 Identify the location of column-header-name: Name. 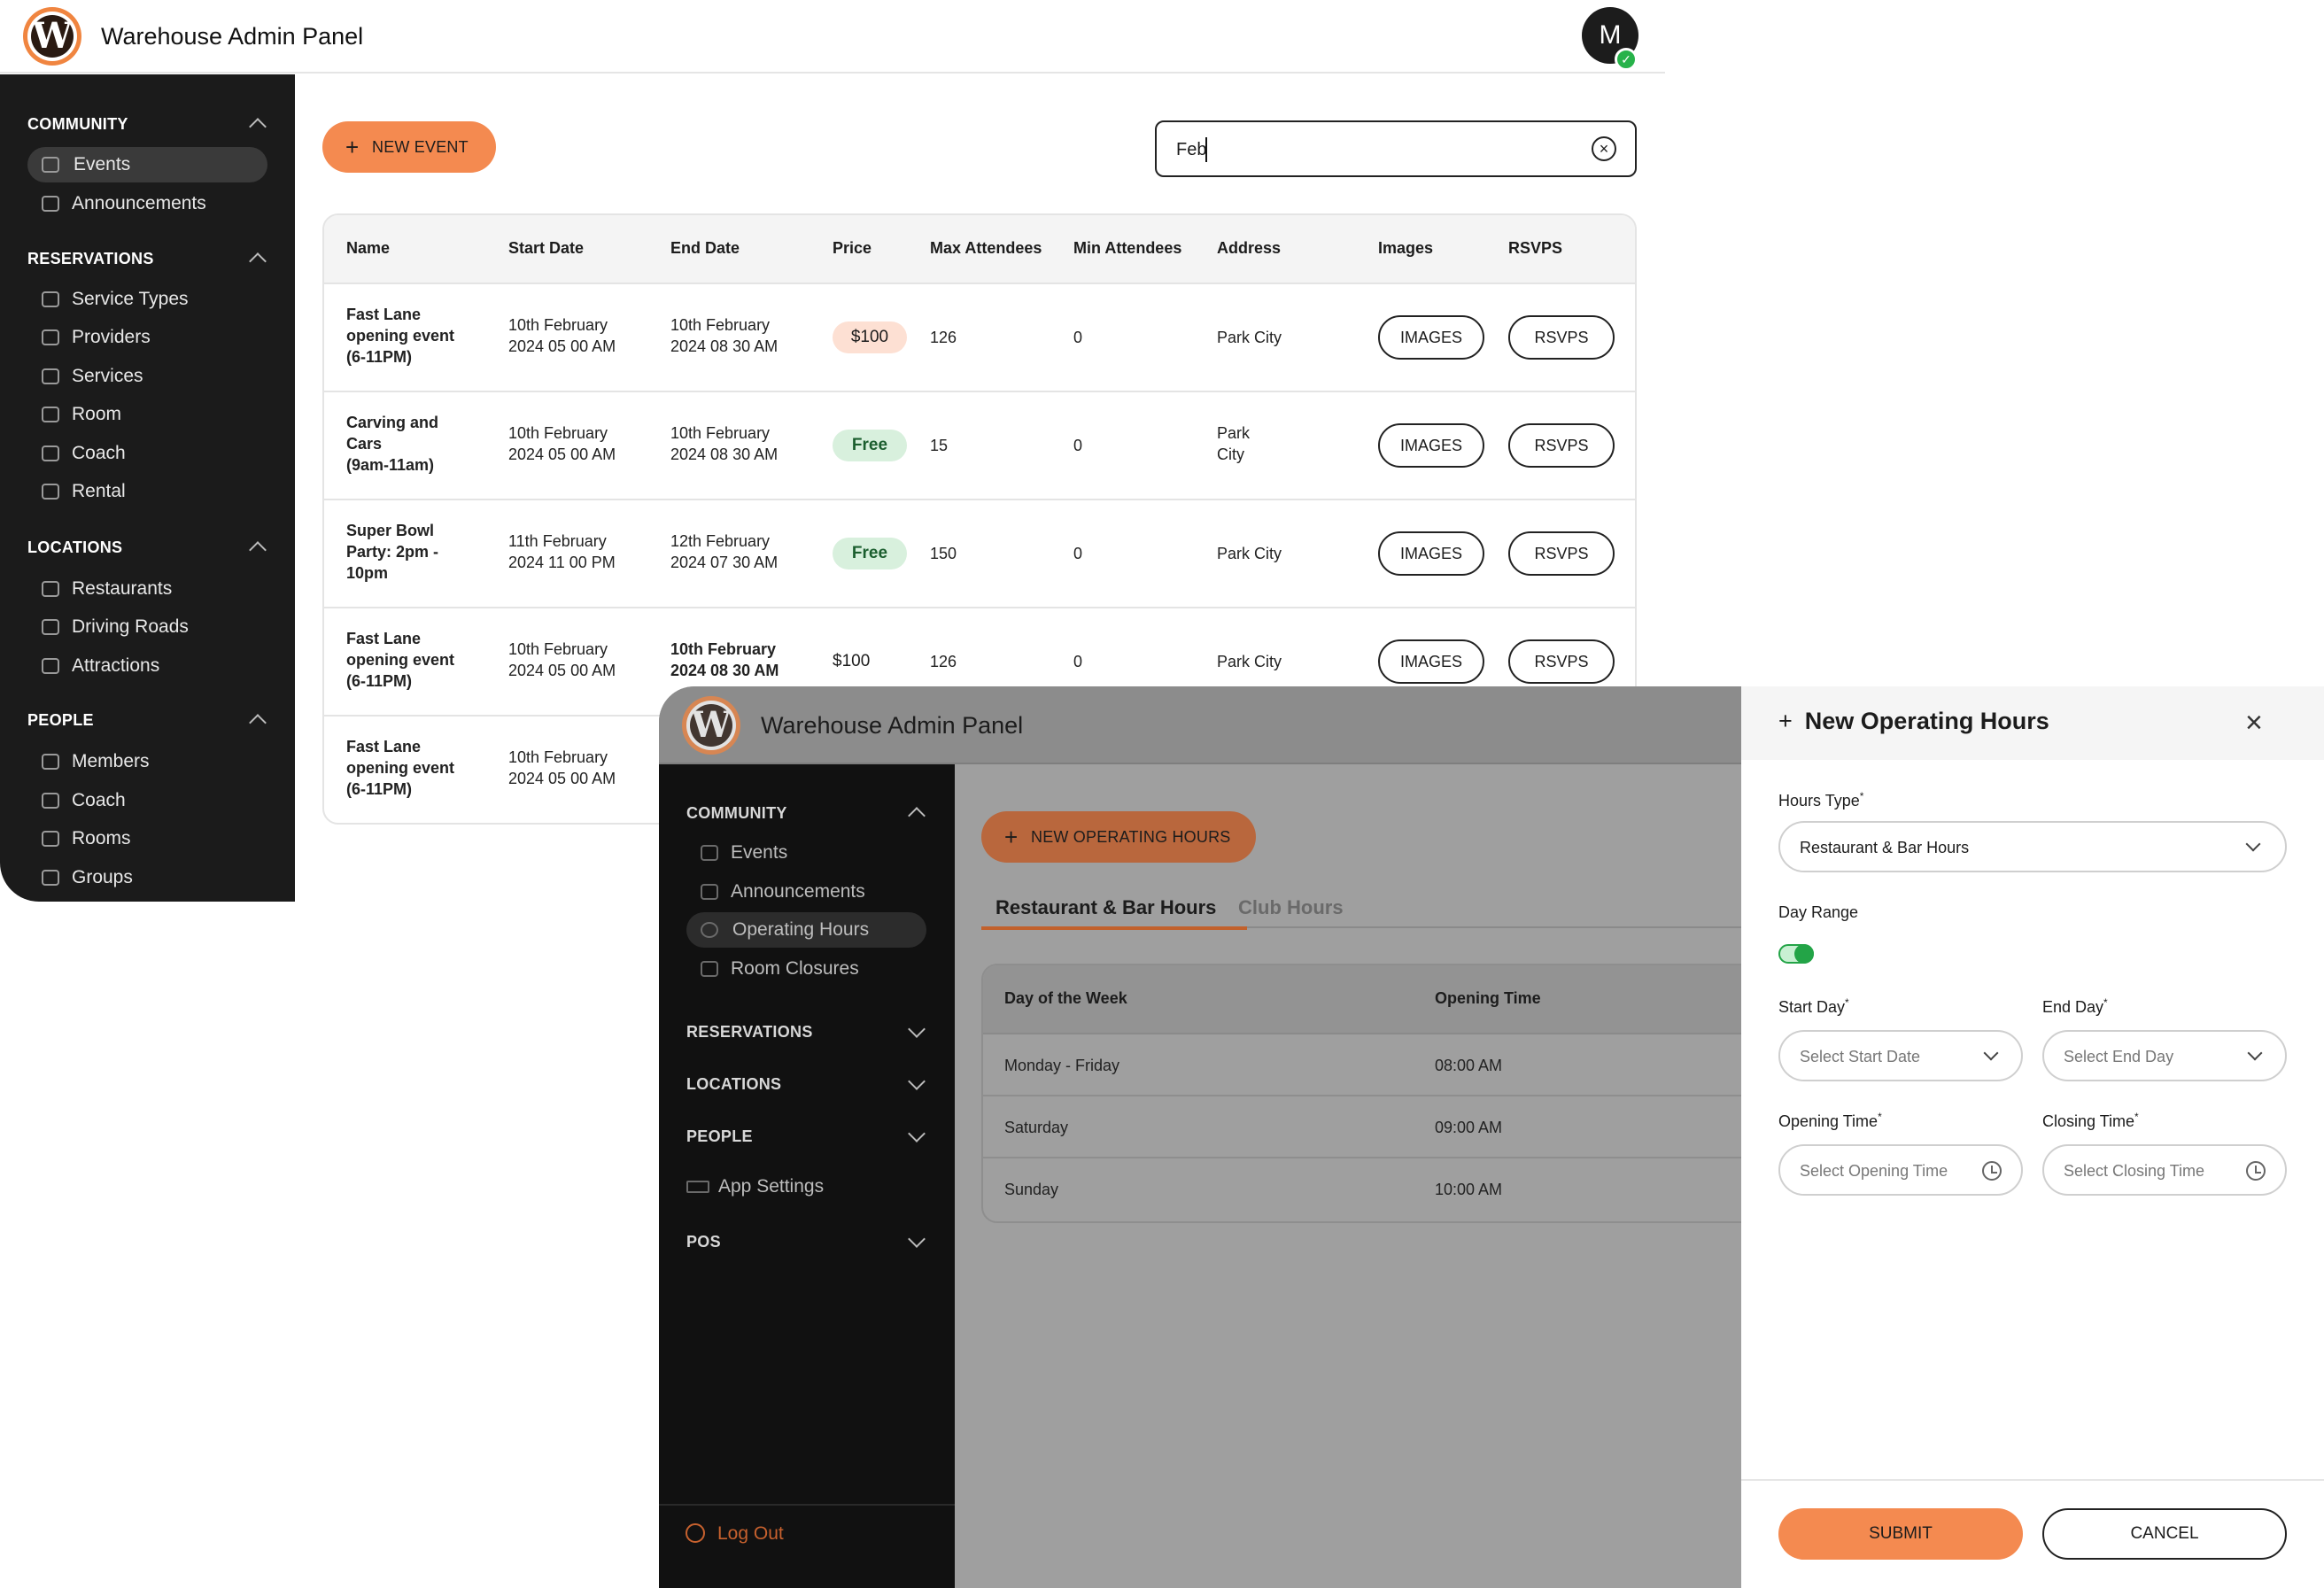
(368, 248).